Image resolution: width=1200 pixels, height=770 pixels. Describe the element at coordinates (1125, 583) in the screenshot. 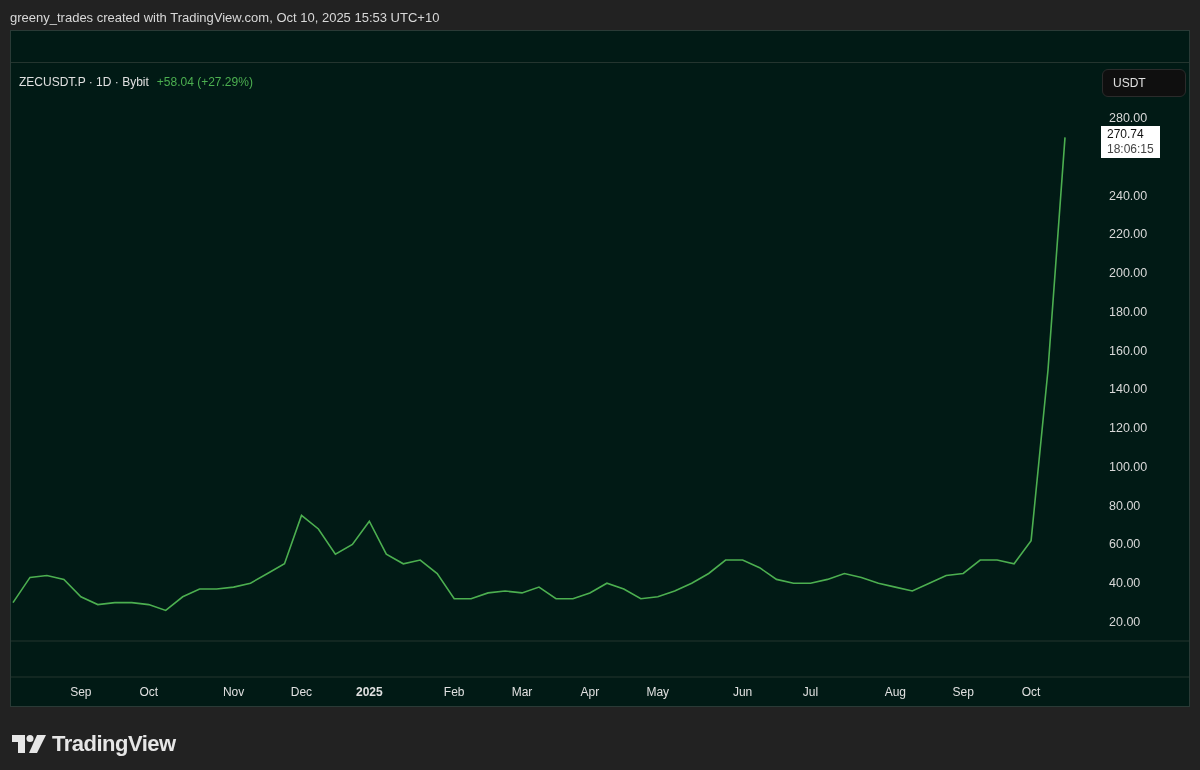

I see `price-tick: 40.00` at that location.